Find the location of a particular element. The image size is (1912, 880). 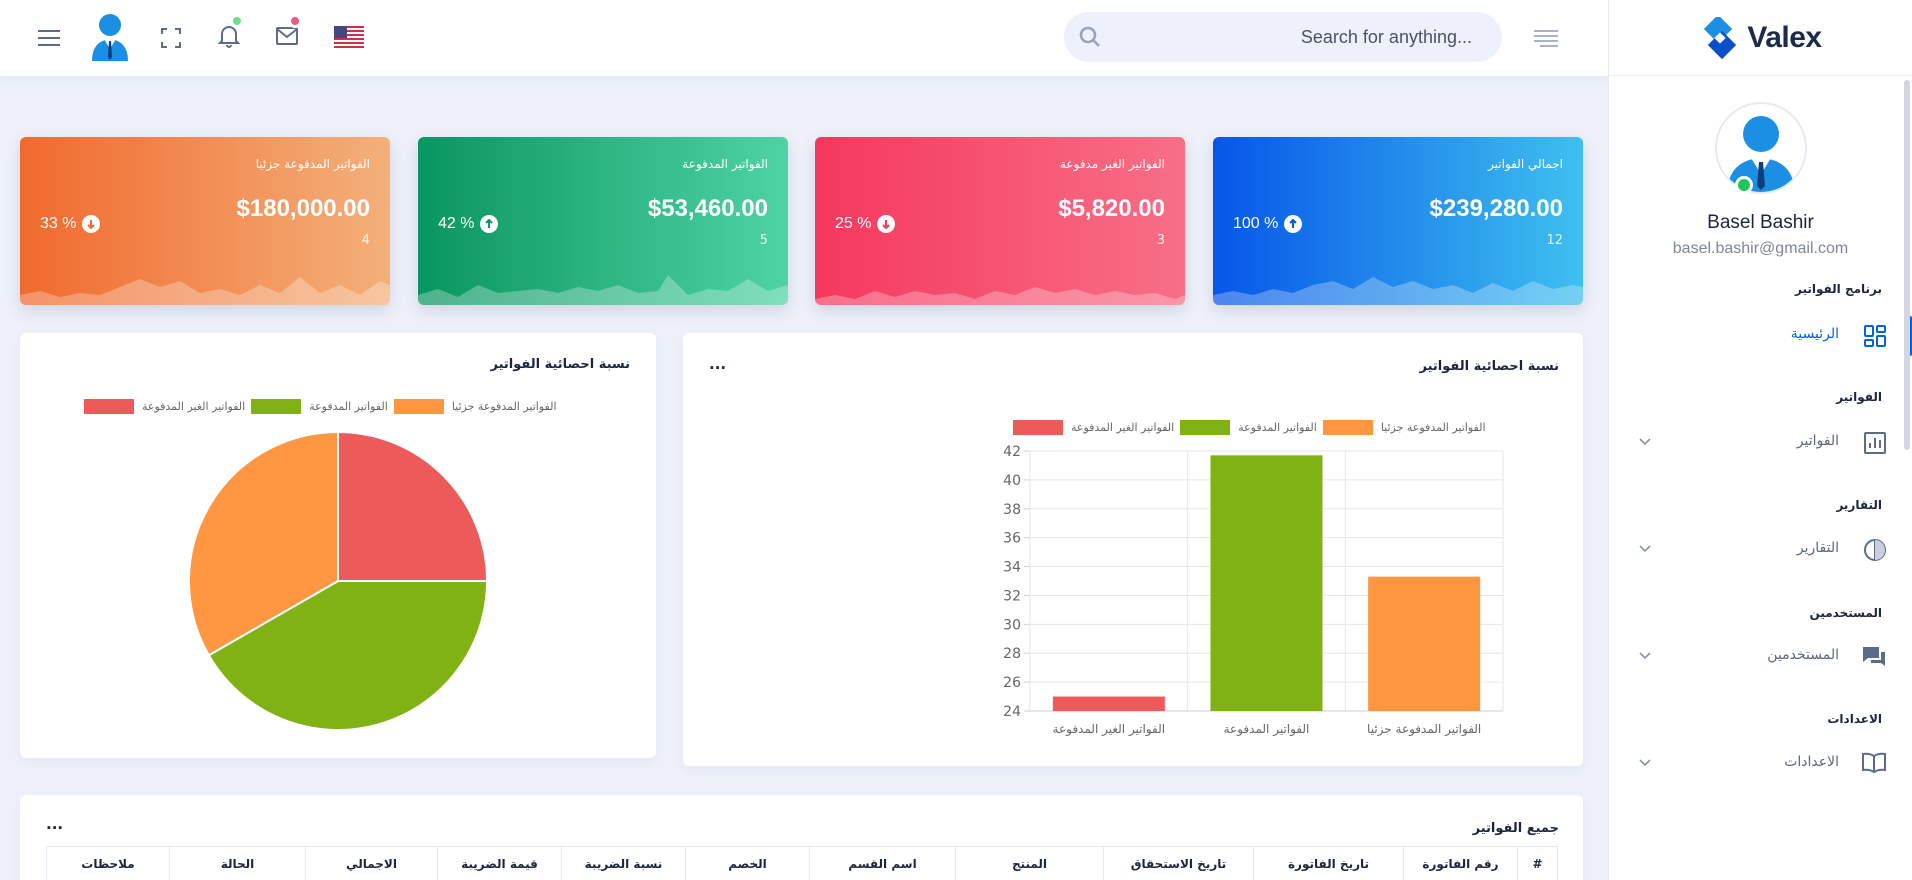

sidebar-item-reports: التقارير is located at coordinates (1760, 550).